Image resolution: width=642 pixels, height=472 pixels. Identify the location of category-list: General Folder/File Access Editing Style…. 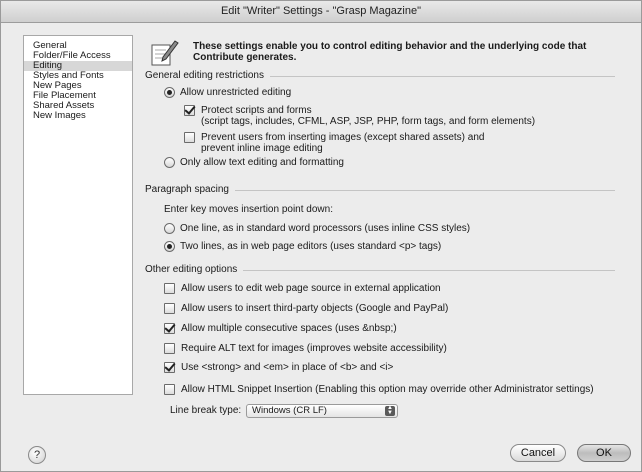
(78, 215).